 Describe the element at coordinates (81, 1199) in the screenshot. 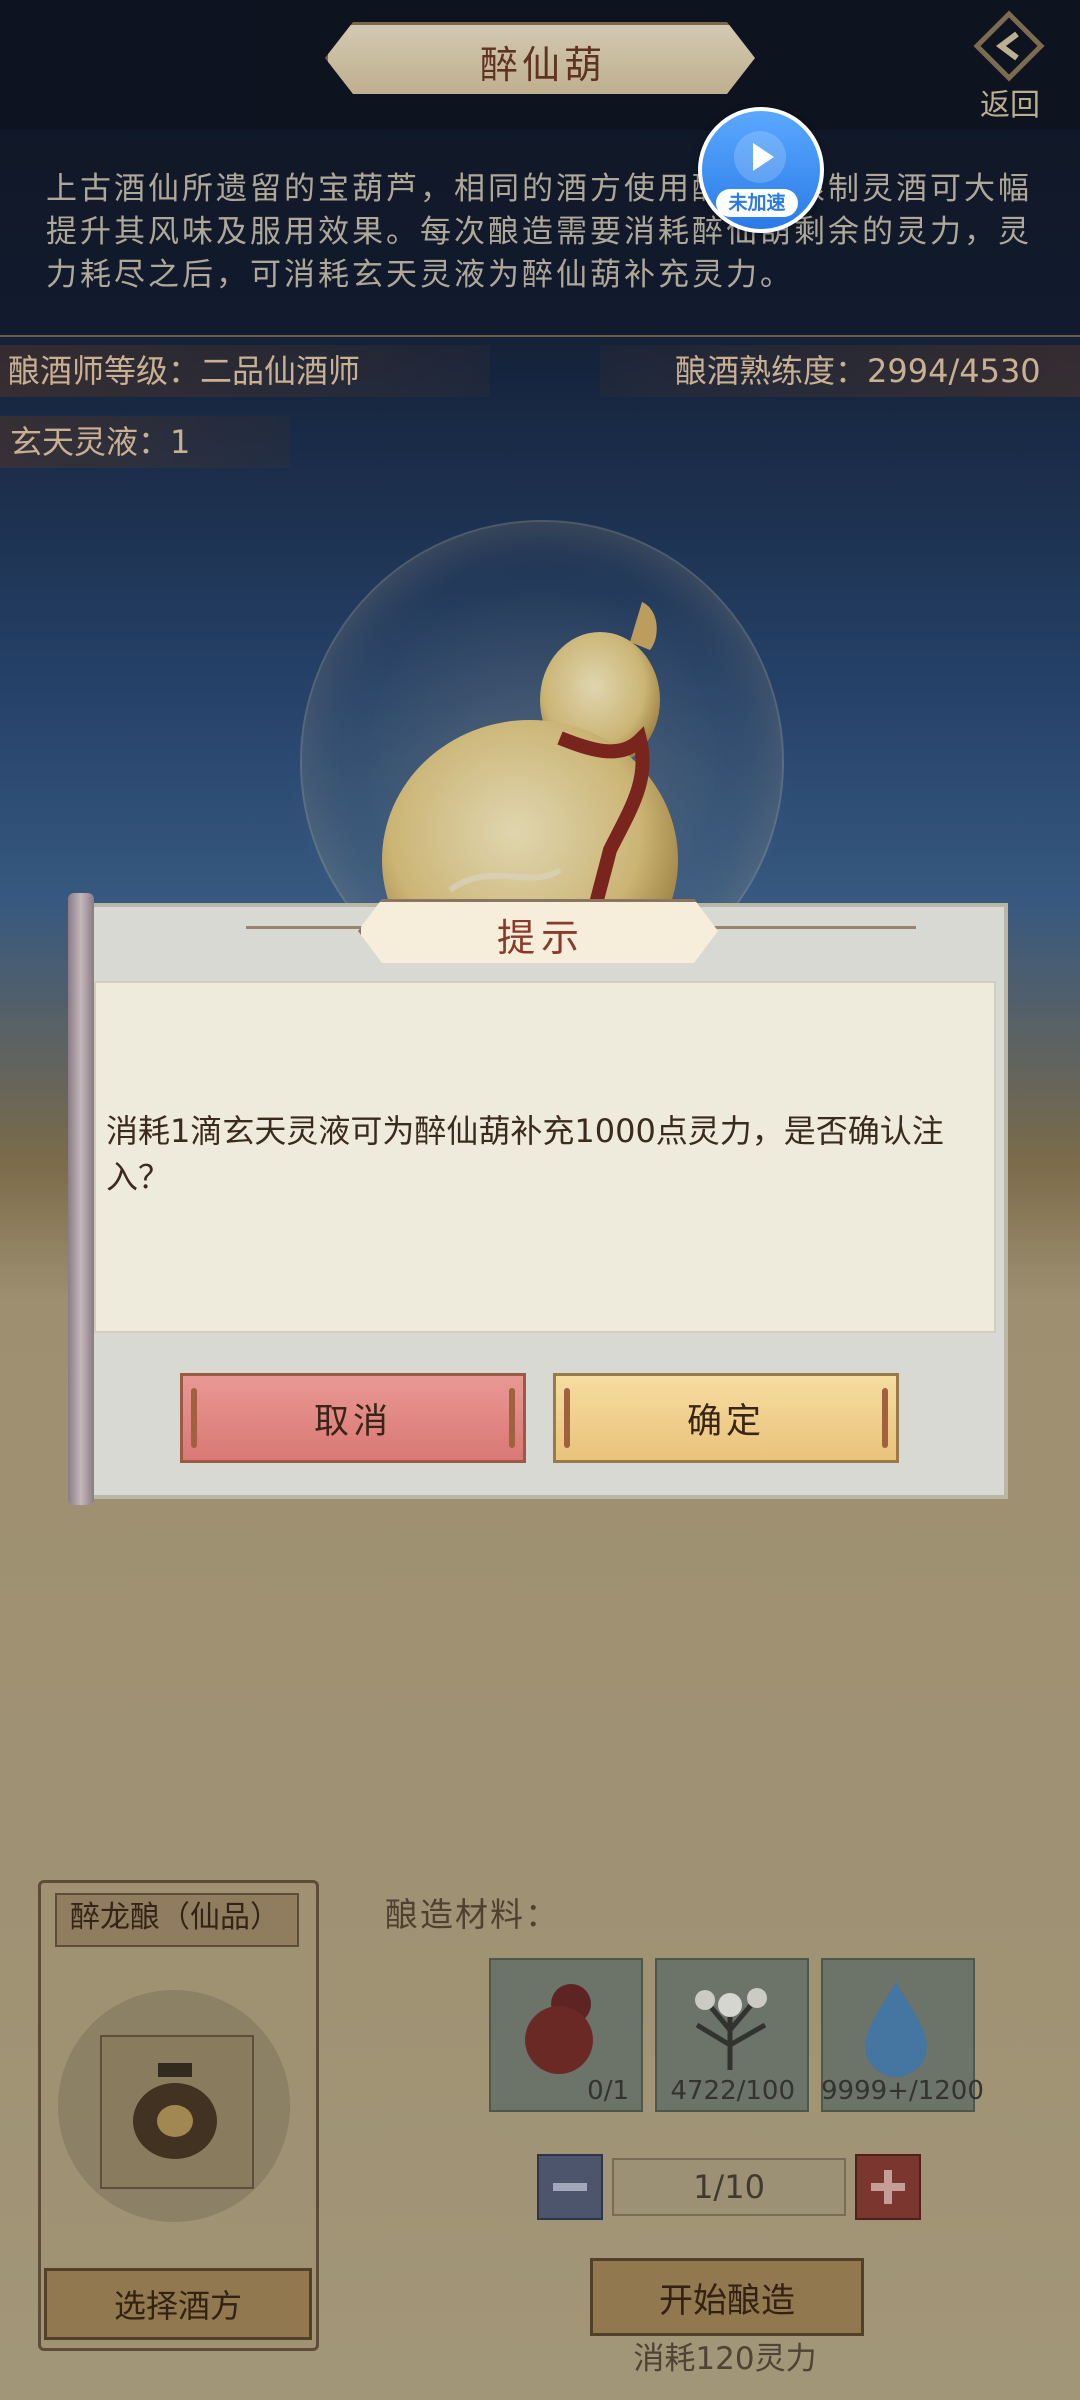

I see `scroll-rod` at that location.